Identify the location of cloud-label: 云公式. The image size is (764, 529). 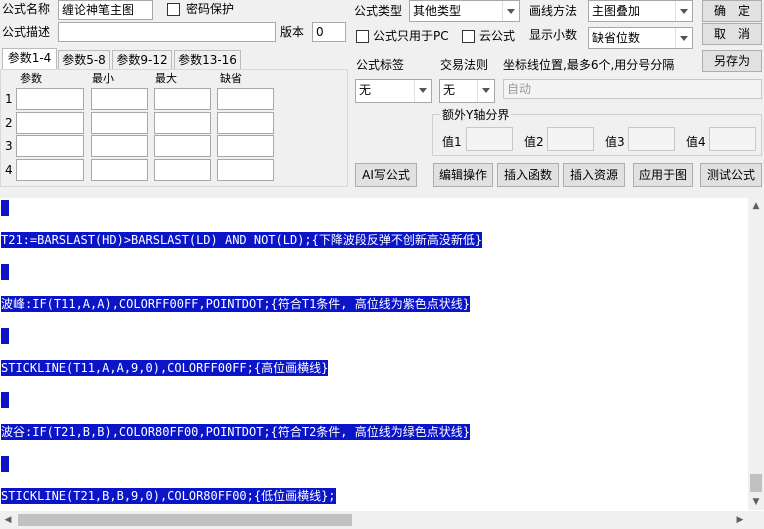
(497, 36).